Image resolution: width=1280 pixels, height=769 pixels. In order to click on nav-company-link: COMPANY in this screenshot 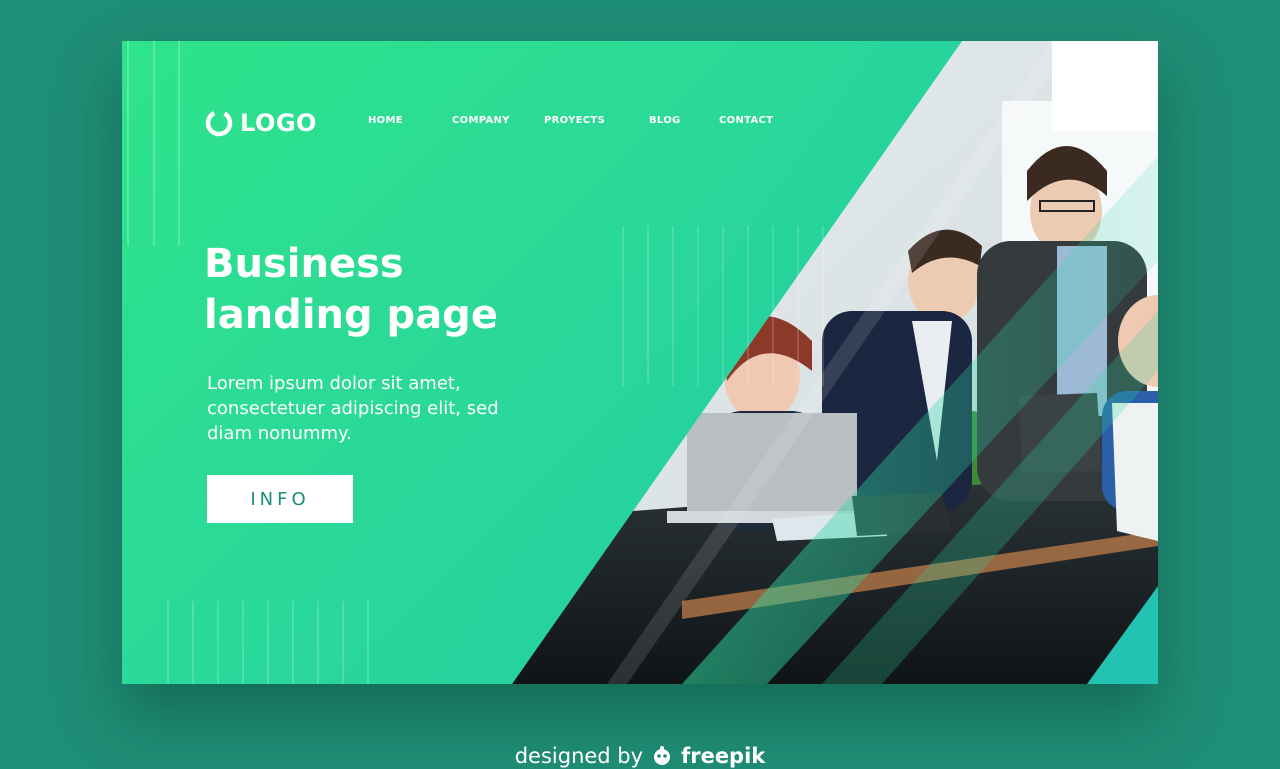, I will do `click(481, 120)`.